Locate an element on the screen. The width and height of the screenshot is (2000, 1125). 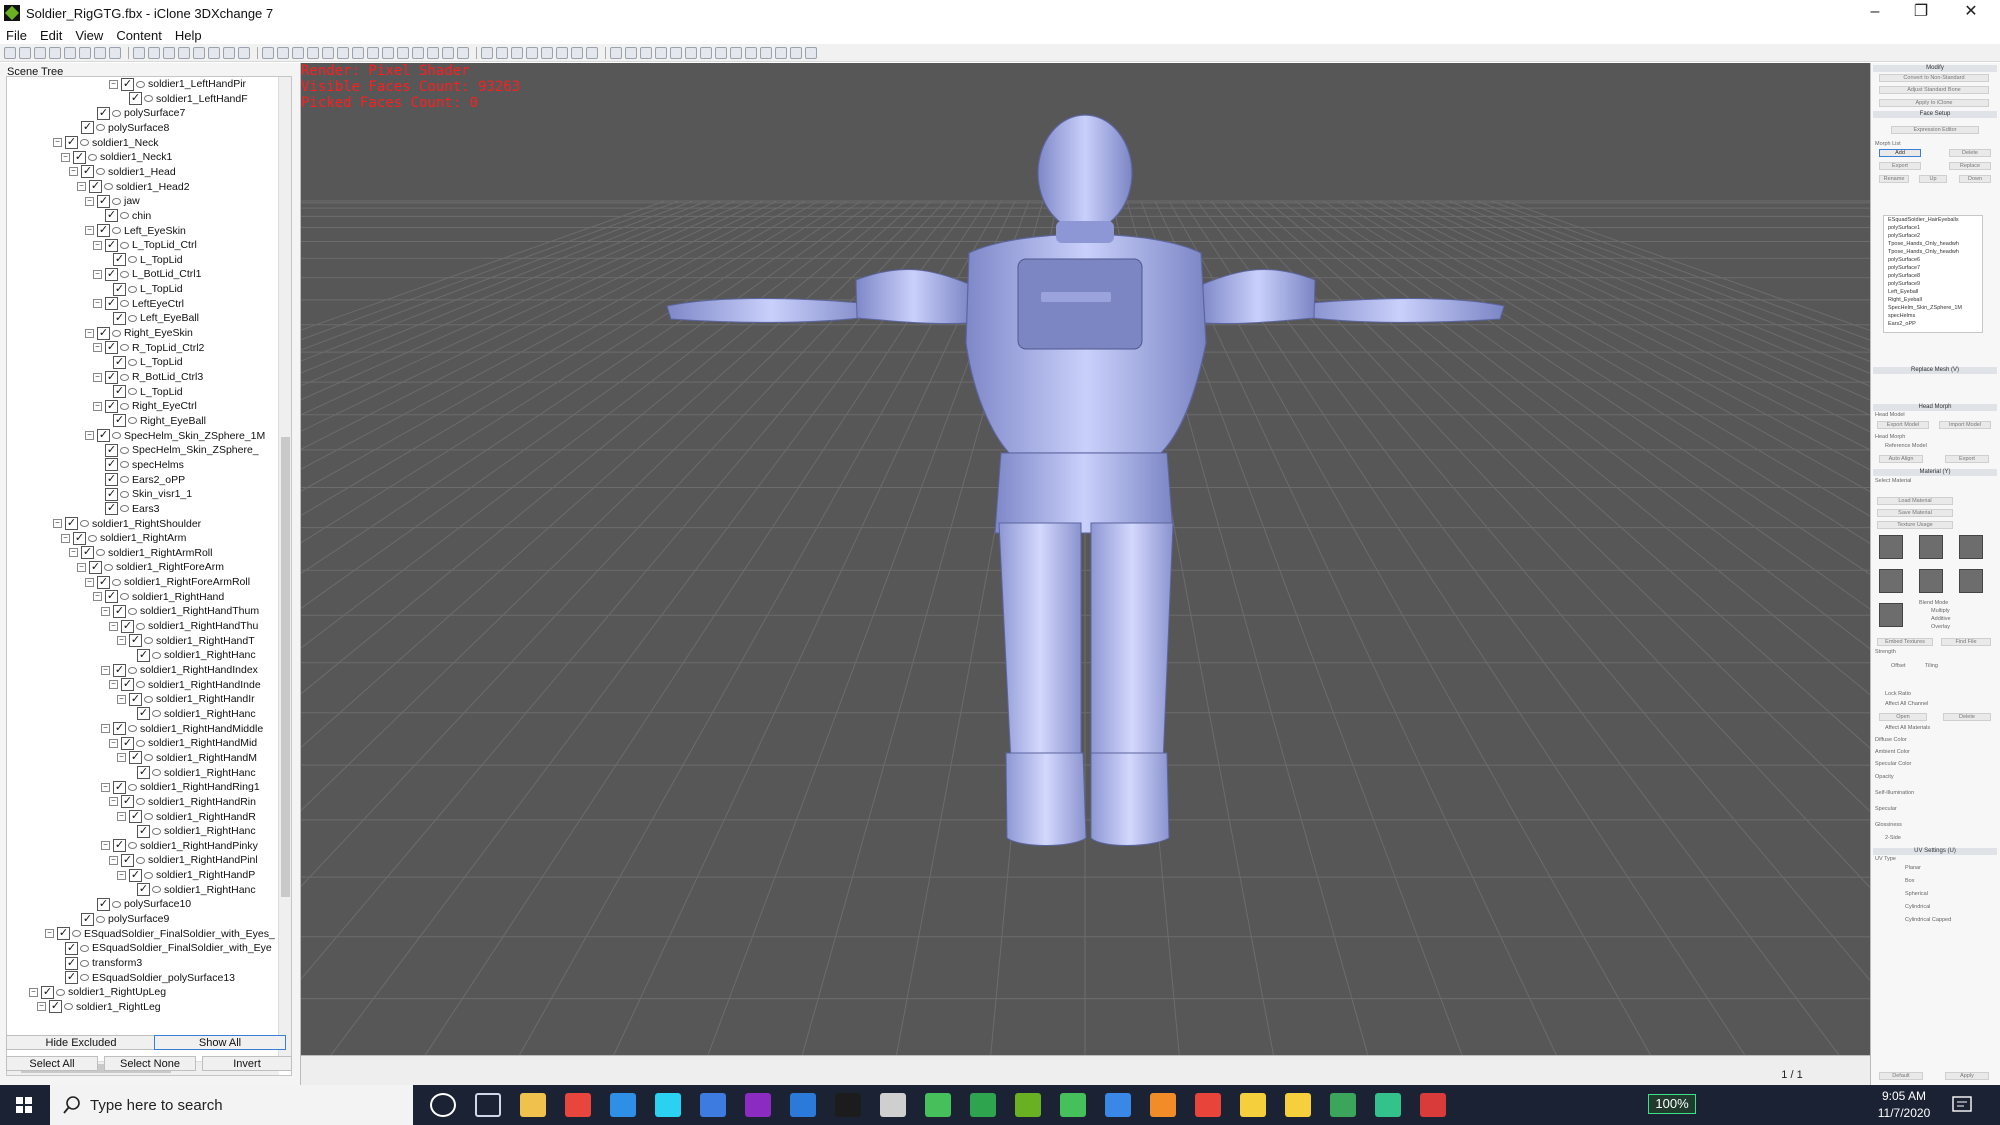
lock-ratio-checkbox: Lock Ratio is located at coordinates (1898, 694).